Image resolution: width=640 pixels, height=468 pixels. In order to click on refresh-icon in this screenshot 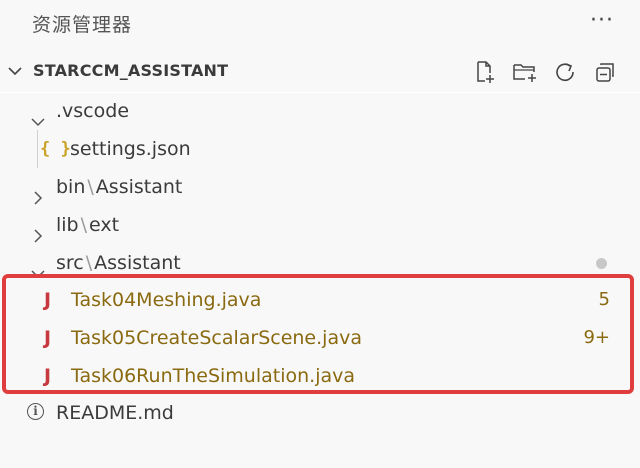, I will do `click(565, 72)`.